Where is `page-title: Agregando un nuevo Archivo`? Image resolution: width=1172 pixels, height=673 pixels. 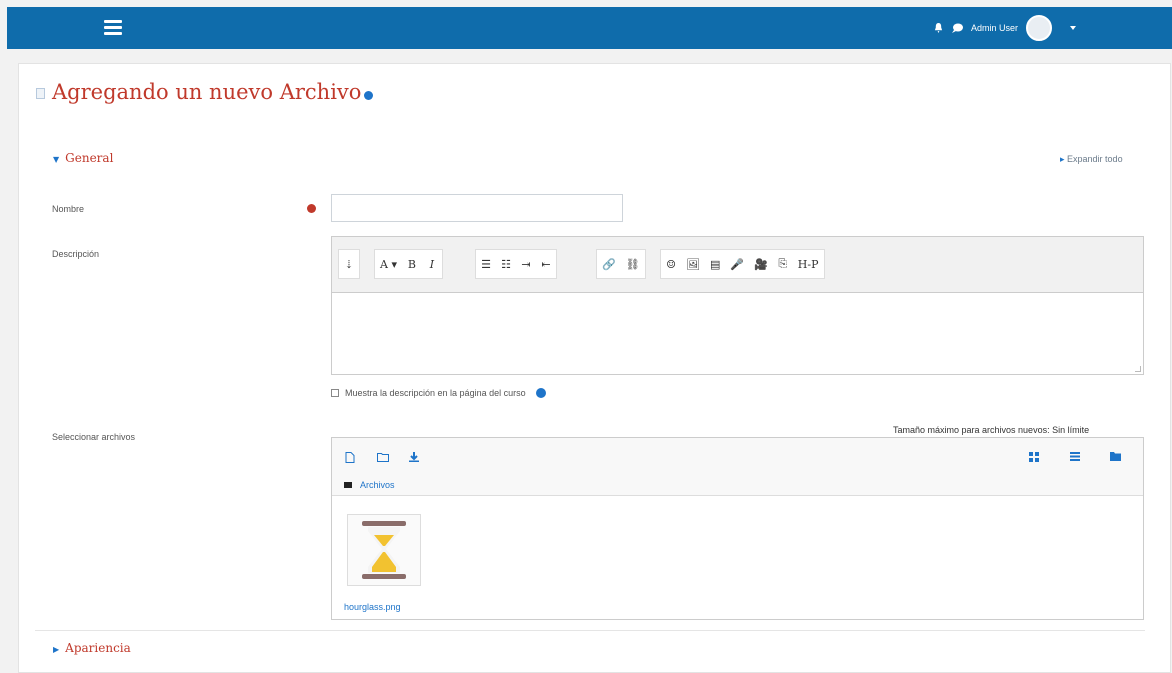 page-title: Agregando un nuevo Archivo is located at coordinates (213, 92).